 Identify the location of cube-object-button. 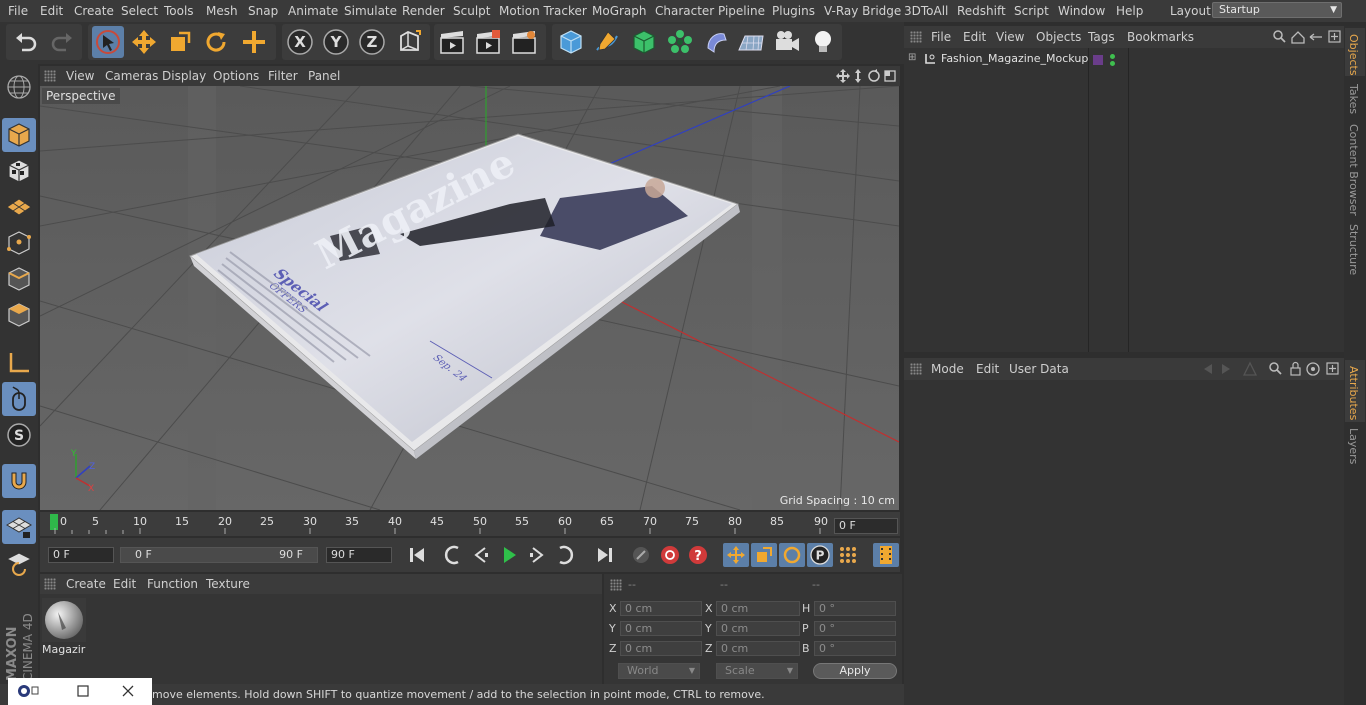
(571, 42).